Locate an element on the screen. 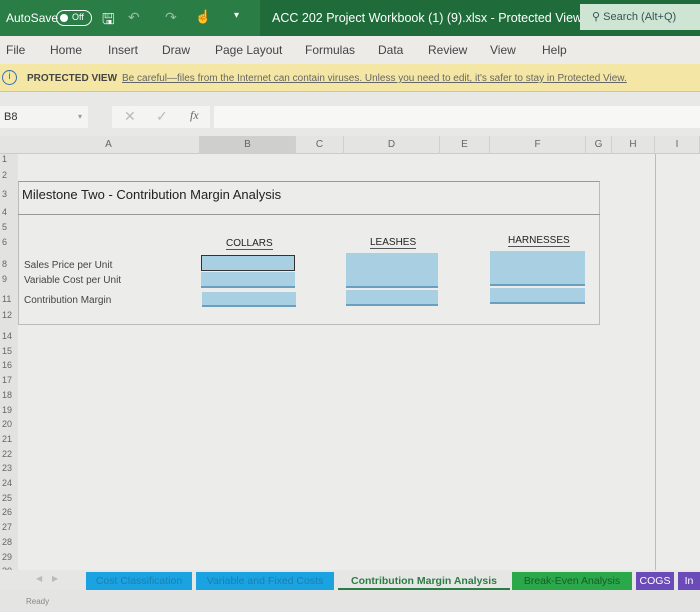 The image size is (700, 612). search-placeholder: Search (Alt+Q) is located at coordinates (640, 17).